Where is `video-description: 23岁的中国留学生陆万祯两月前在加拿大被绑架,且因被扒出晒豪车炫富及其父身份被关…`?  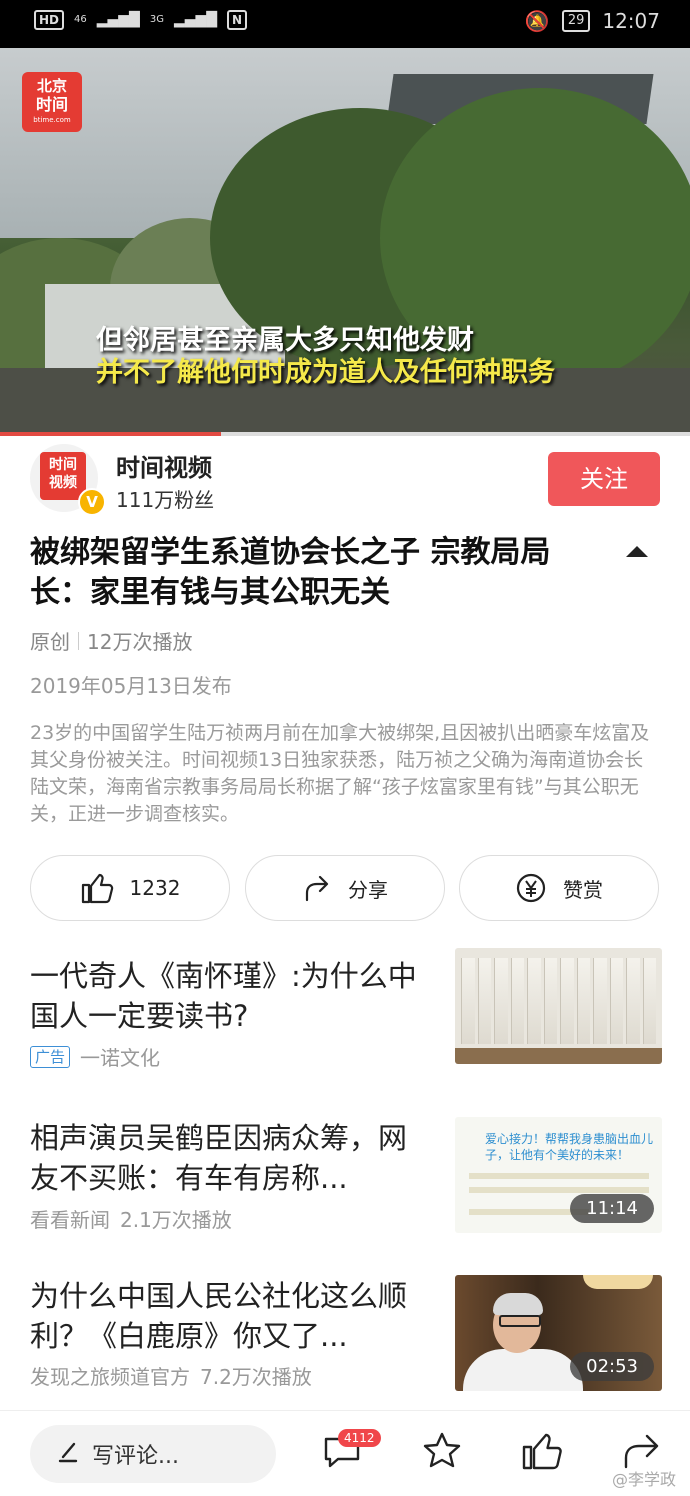 video-description: 23岁的中国留学生陆万祯两月前在加拿大被绑架,且因被扒出晒豪车炫富及其父身份被关… is located at coordinates (340, 773).